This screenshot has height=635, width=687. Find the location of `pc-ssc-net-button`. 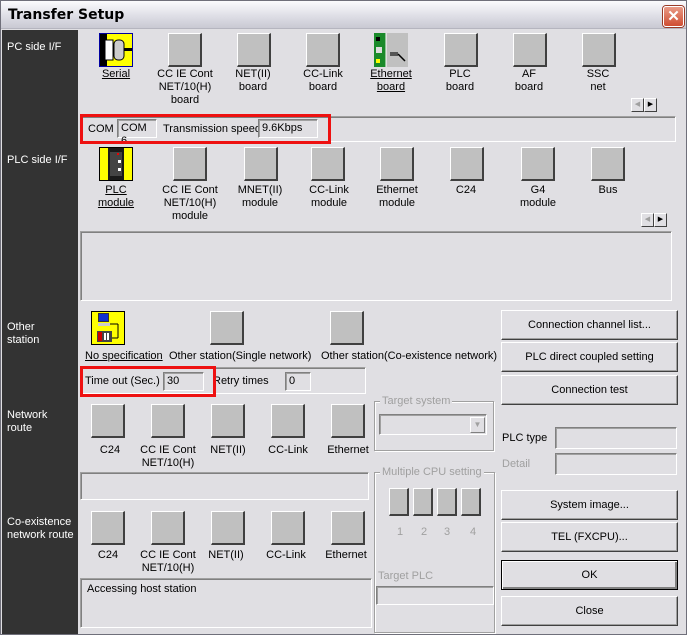

pc-ssc-net-button is located at coordinates (599, 50).